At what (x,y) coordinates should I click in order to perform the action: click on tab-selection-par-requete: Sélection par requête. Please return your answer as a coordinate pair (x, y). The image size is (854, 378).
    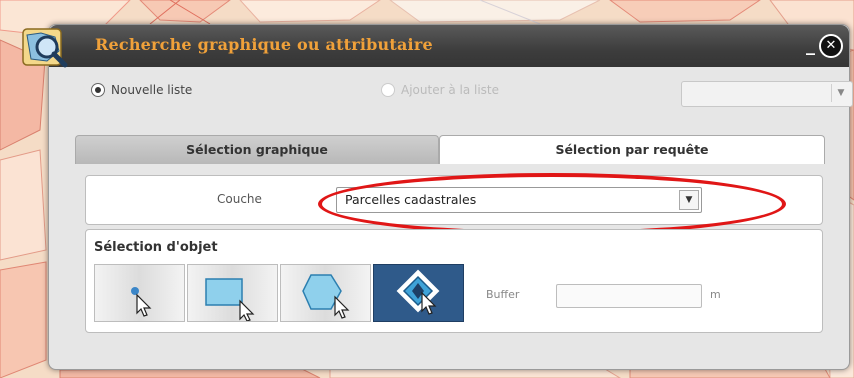
    Looking at the image, I should click on (632, 149).